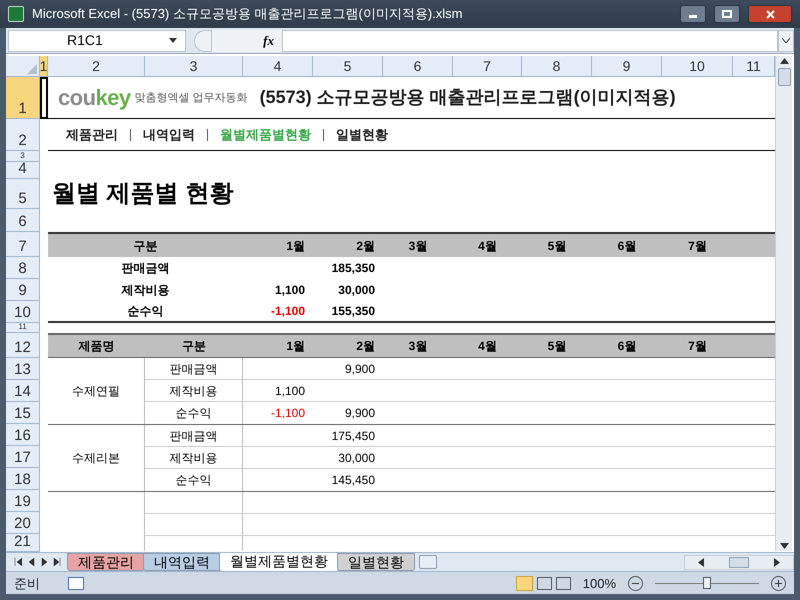 Image resolution: width=800 pixels, height=600 pixels. I want to click on close-icon, so click(770, 14).